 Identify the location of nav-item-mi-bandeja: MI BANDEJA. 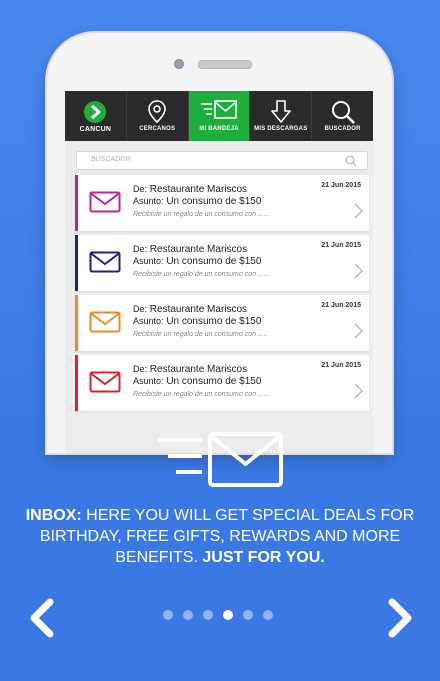
(219, 116).